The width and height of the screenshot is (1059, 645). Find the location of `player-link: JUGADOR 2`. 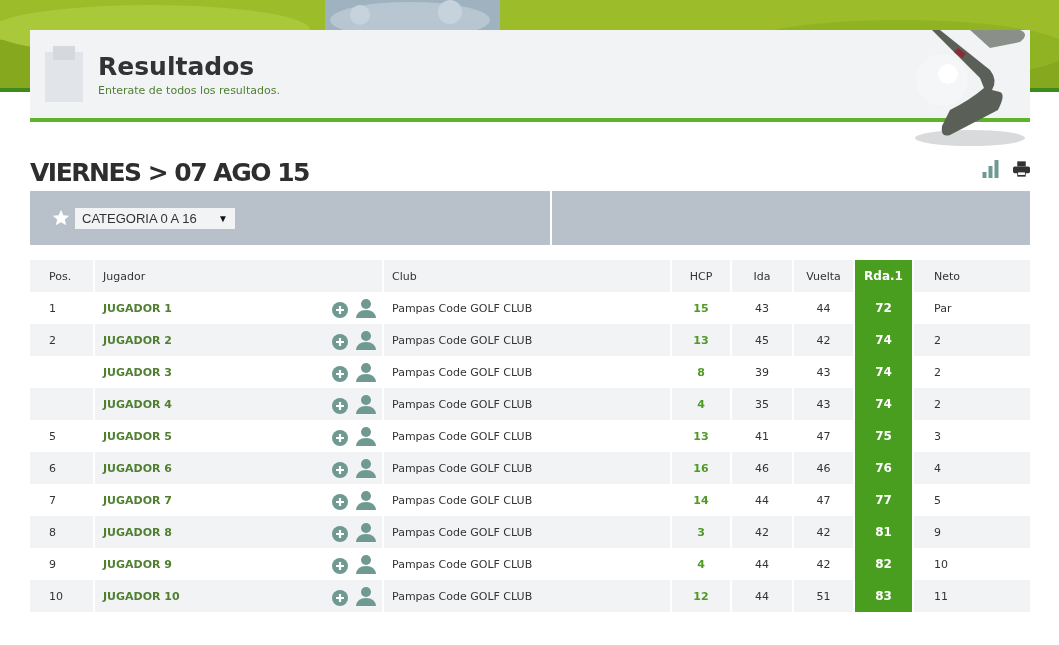

player-link: JUGADOR 2 is located at coordinates (137, 340).